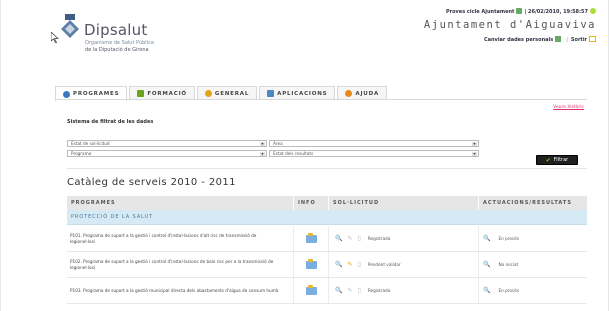 This screenshot has width=609, height=311. Describe the element at coordinates (90, 143) in the screenshot. I see `select-value: Estat de sol·licitud` at that location.